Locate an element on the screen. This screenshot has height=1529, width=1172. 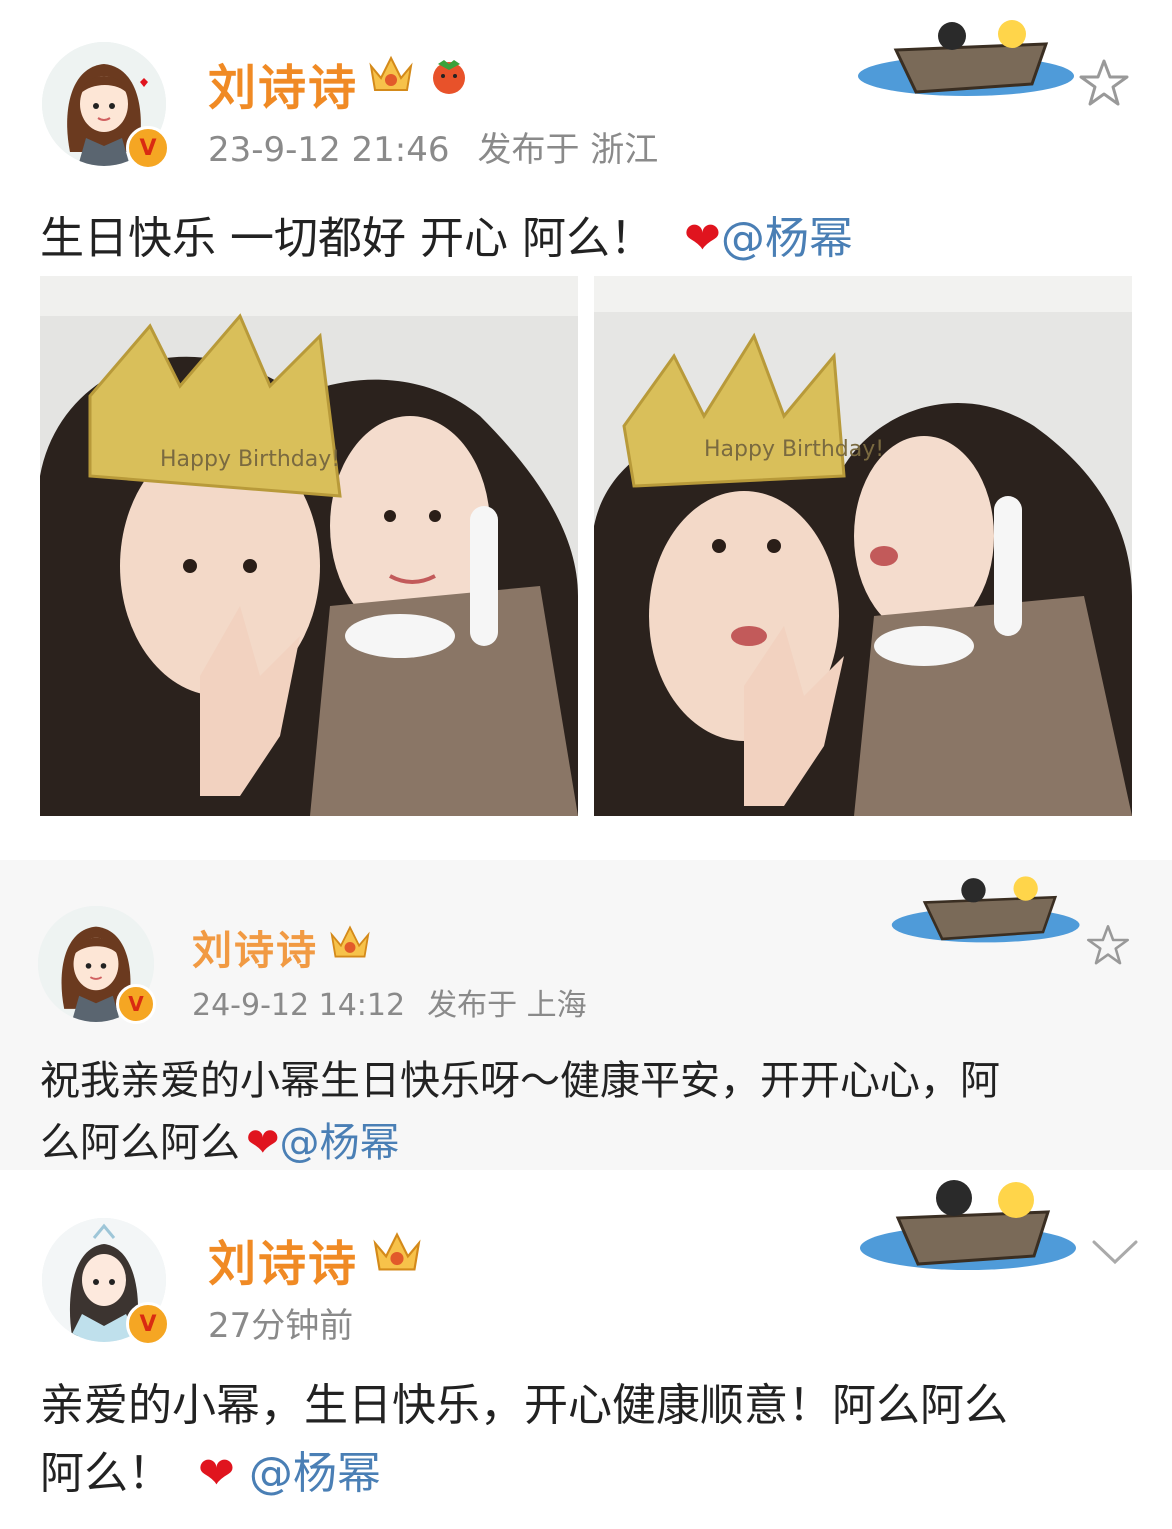
strawberry-badge-icon is located at coordinates (449, 77).